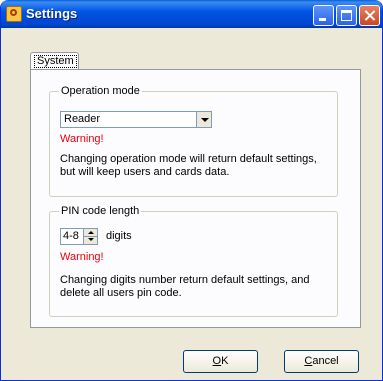 This screenshot has height=381, width=383. What do you see at coordinates (82, 139) in the screenshot?
I see `operation-mode-warning: Warning!` at bounding box center [82, 139].